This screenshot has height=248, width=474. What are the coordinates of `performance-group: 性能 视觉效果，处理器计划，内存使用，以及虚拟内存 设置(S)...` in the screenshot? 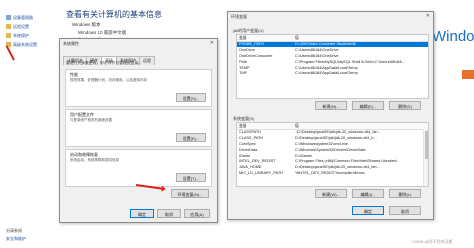 It's located at (138, 88).